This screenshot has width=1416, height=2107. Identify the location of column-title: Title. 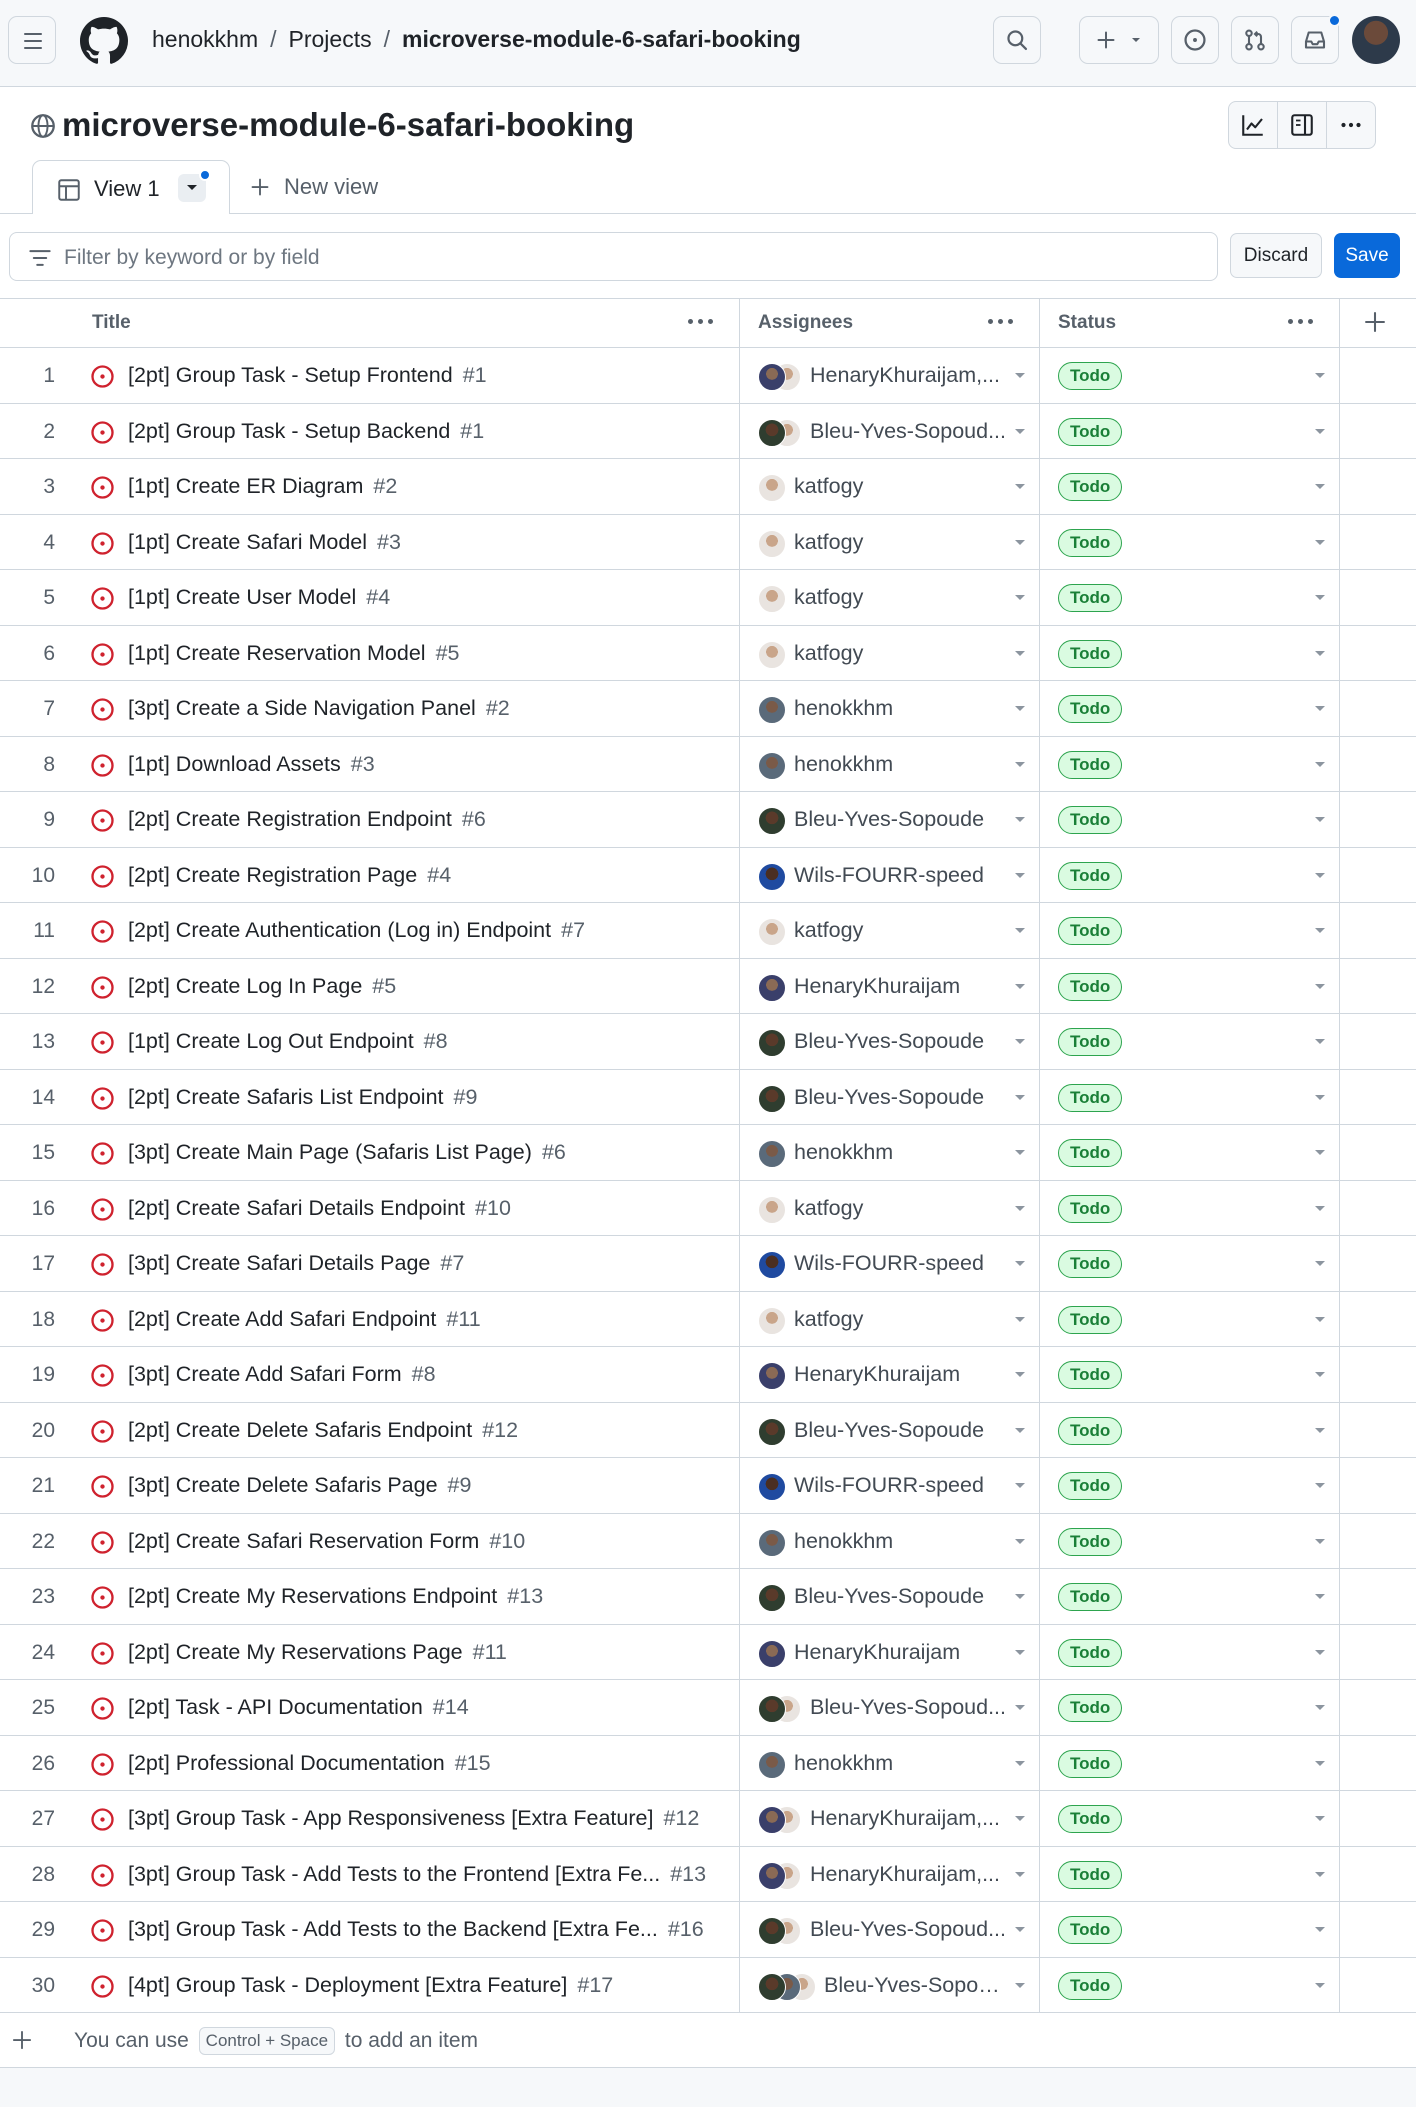
(111, 323).